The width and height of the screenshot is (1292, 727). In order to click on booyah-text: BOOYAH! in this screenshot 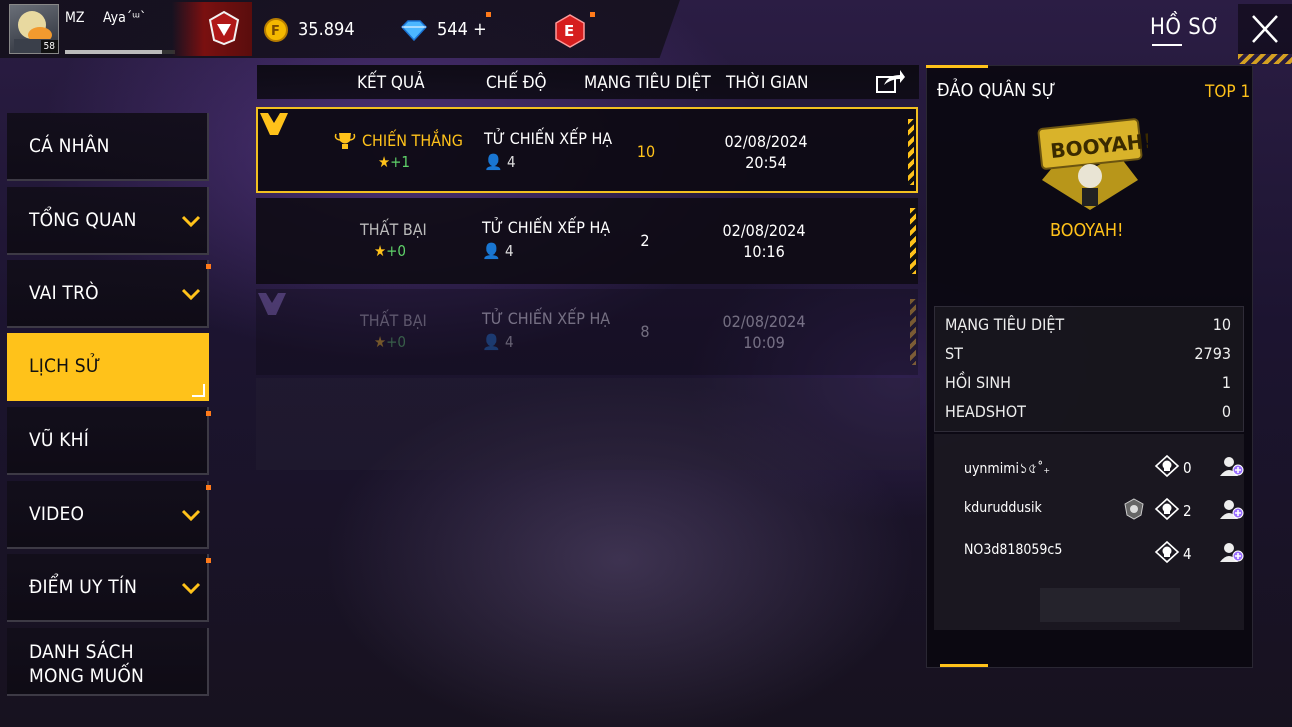, I will do `click(1087, 230)`.